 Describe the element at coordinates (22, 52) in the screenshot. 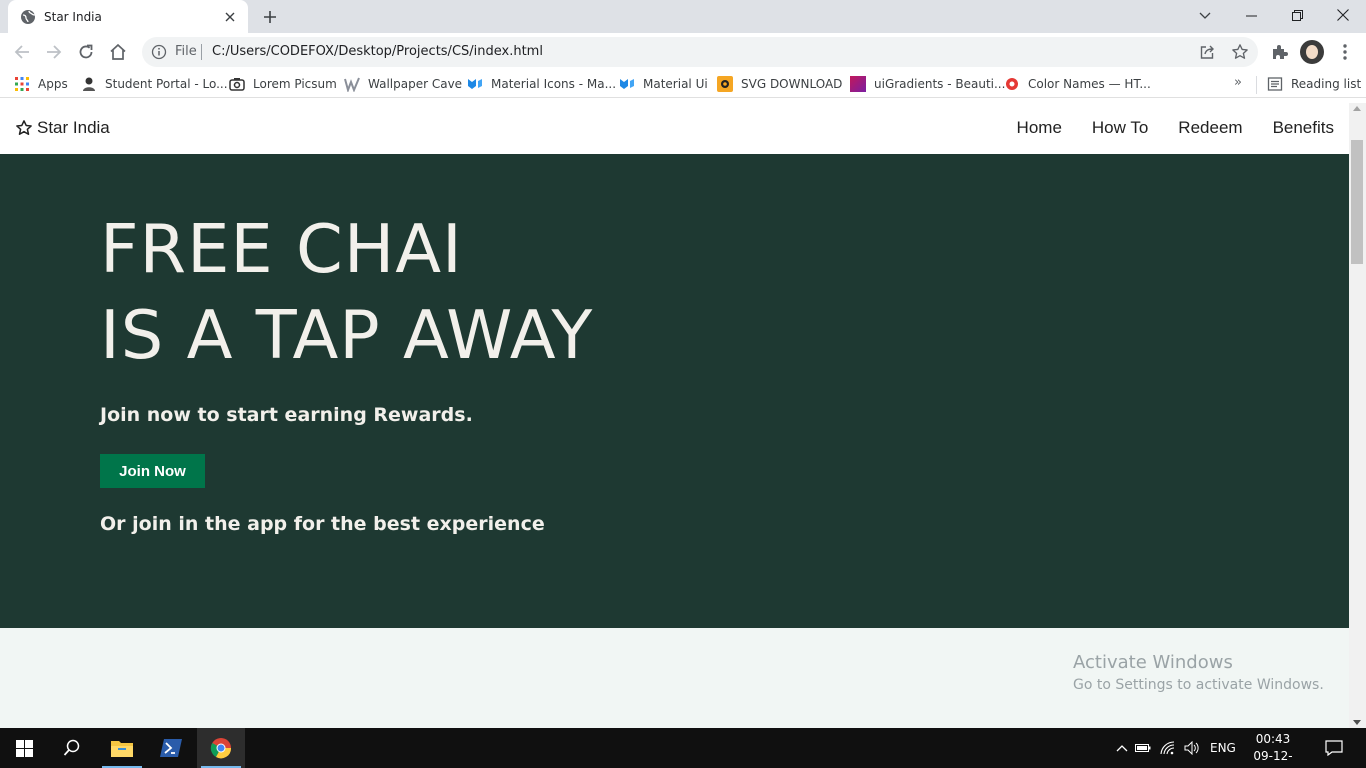

I see `back-arrow-icon` at that location.